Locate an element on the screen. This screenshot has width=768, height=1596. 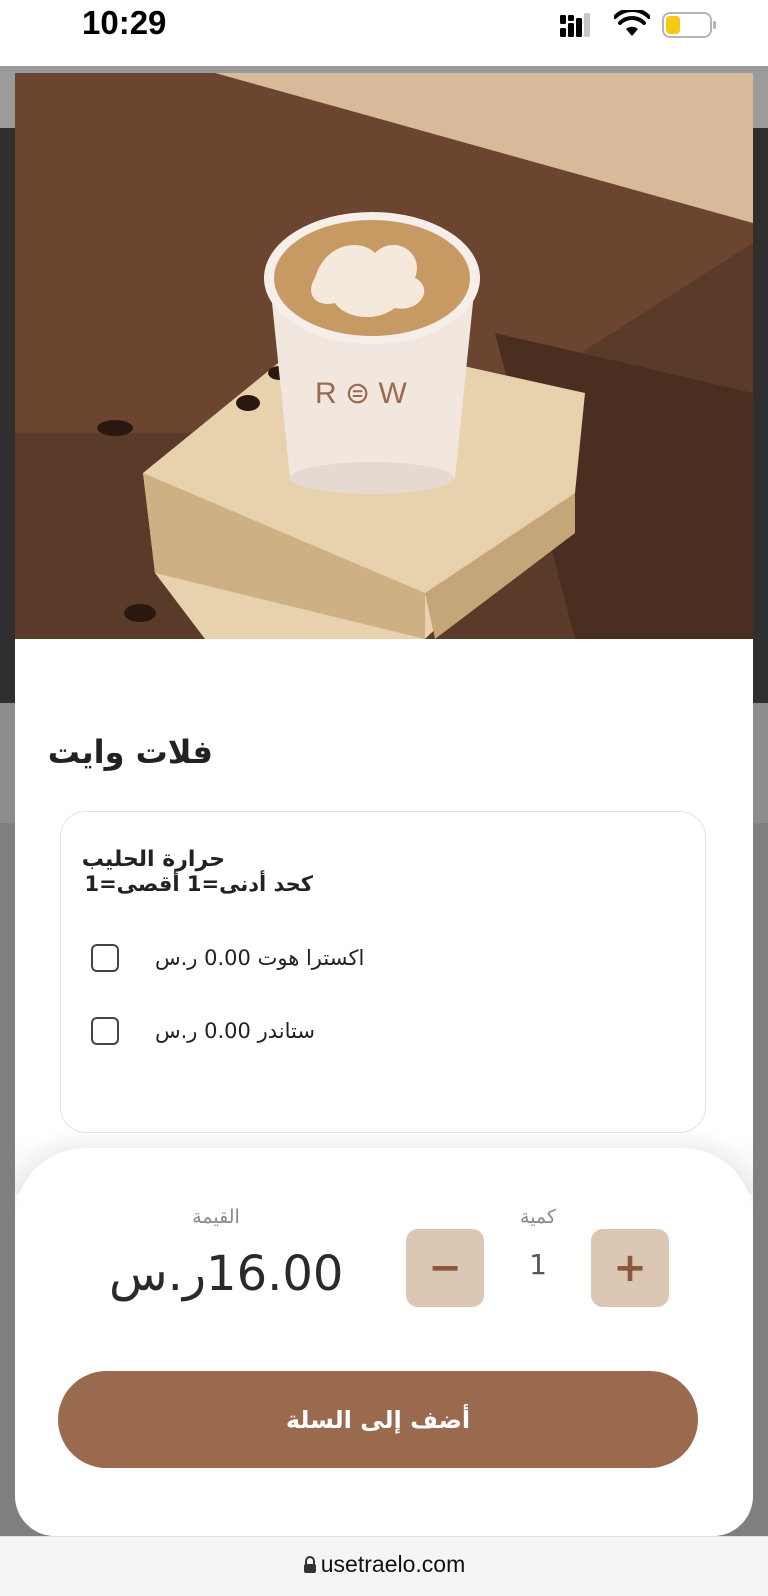
add-to-cart-button: أضف إلى السلة is located at coordinates (378, 1419).